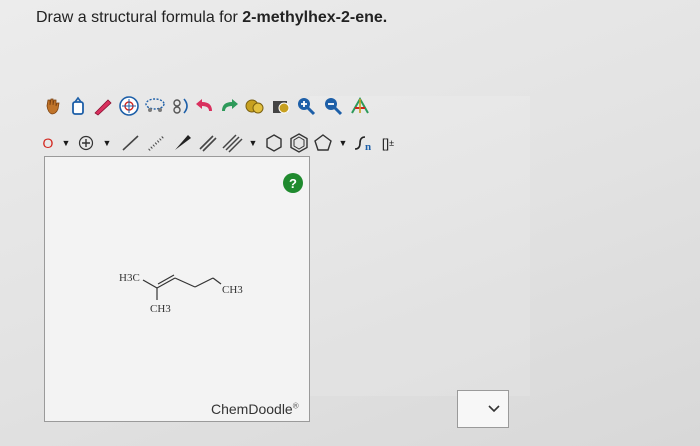  I want to click on charge-dropdown-caret-icon: ▼, so click(107, 143).